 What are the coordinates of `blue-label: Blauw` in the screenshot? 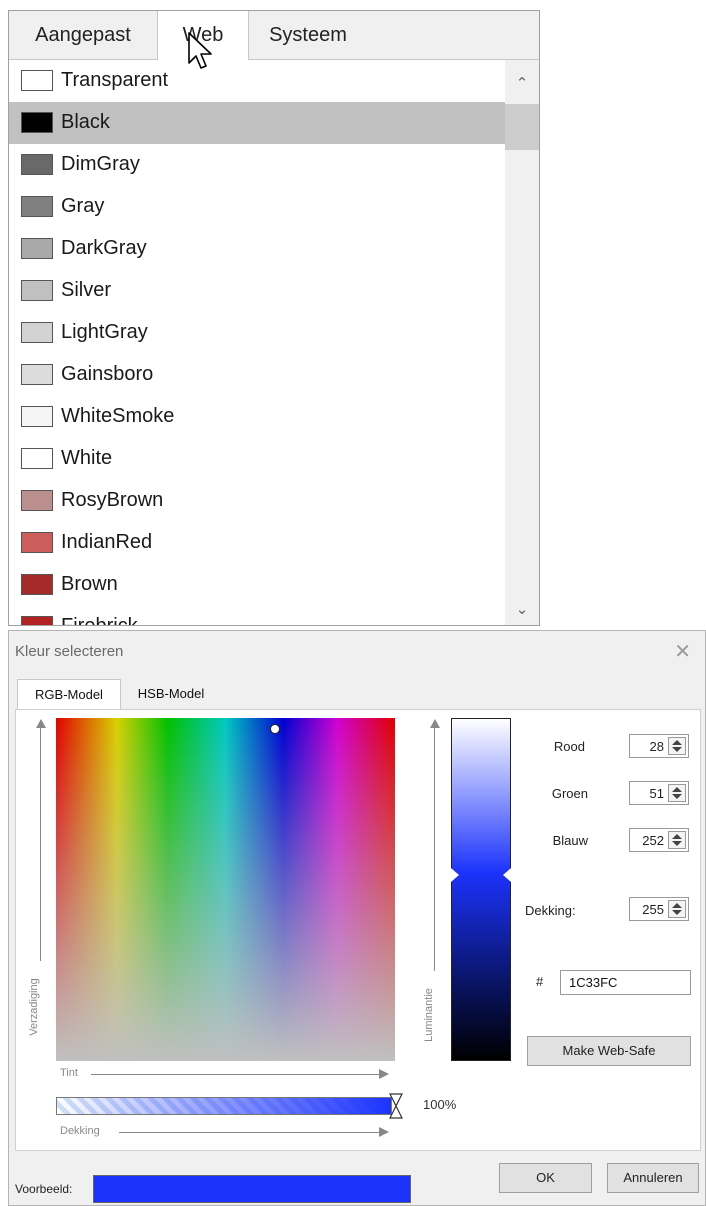 It's located at (570, 840).